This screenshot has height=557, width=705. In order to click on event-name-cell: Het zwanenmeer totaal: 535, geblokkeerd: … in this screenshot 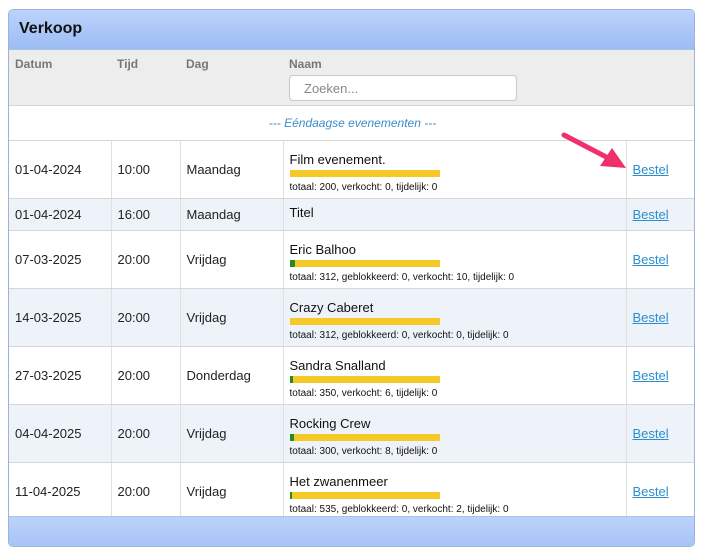, I will do `click(455, 491)`.